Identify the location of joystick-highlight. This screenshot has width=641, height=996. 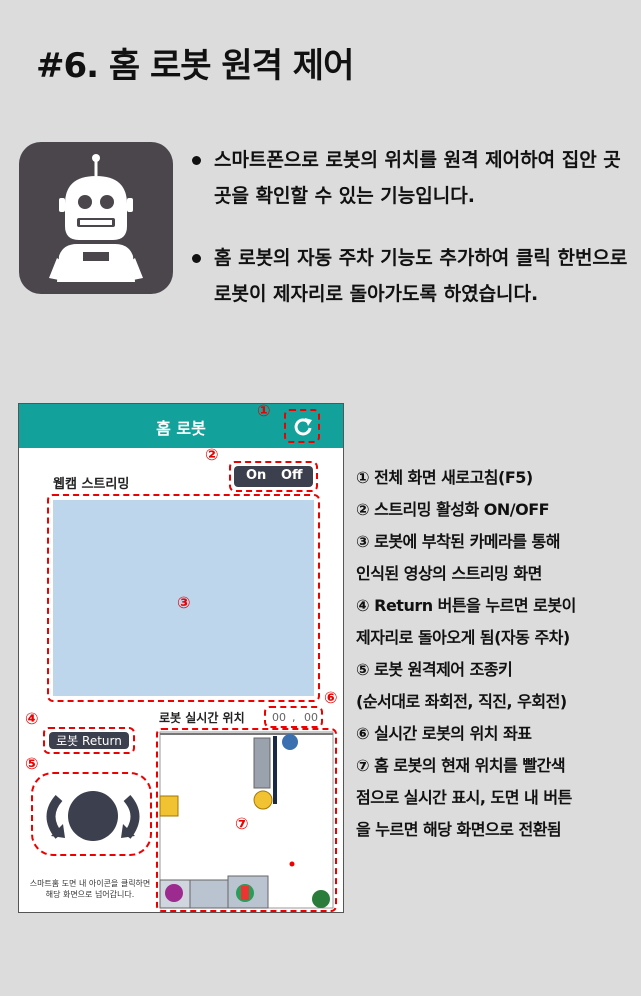
(91, 814).